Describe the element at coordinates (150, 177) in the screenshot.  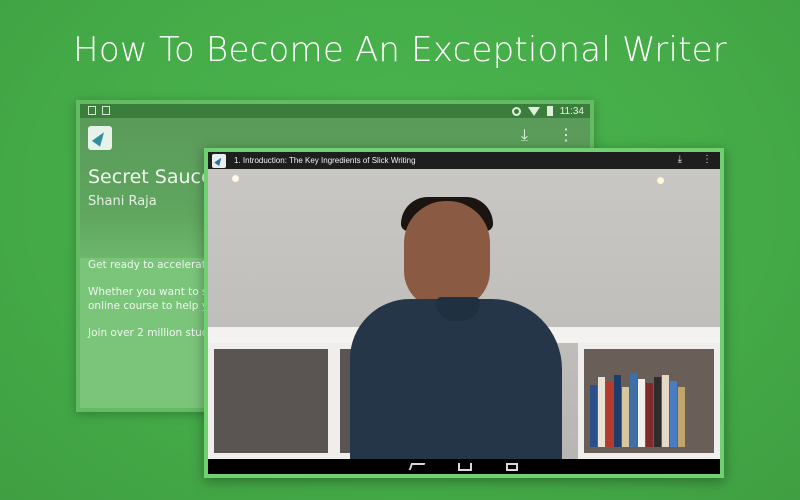
I see `course-title: Secret Sauce` at that location.